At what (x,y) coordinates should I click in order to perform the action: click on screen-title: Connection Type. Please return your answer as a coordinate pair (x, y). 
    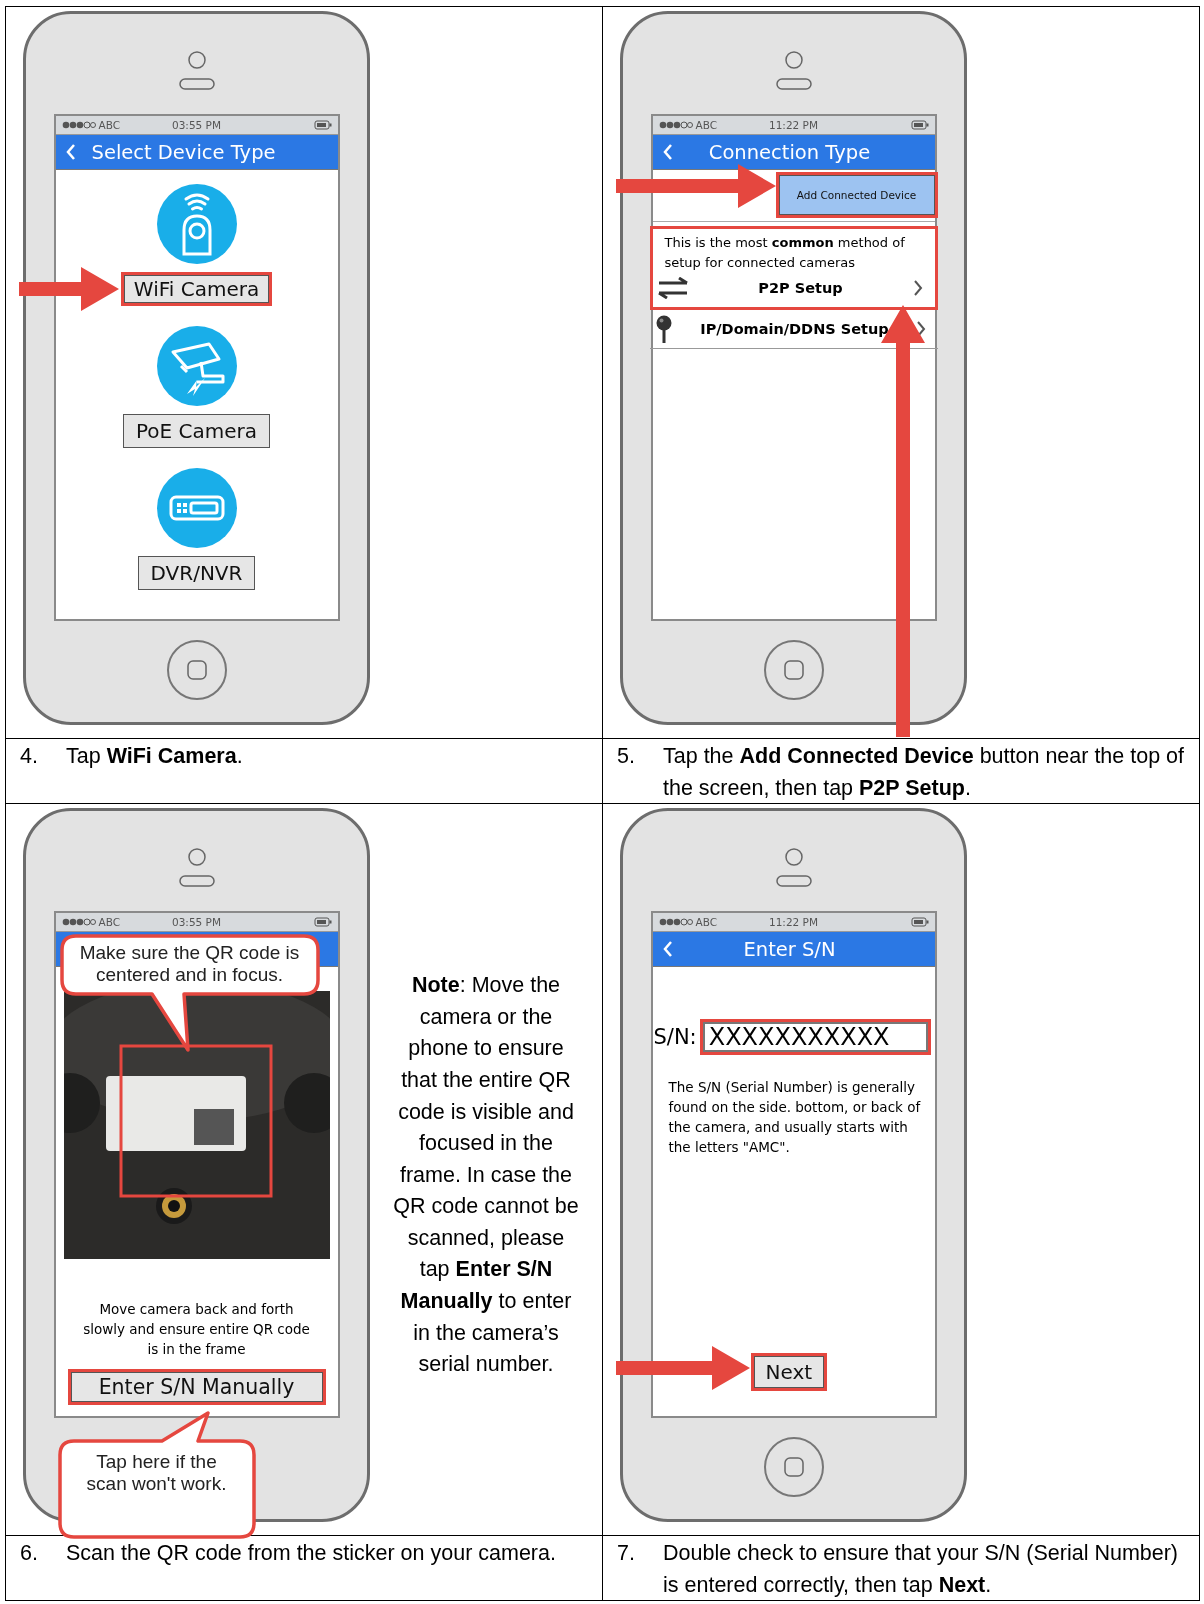
    Looking at the image, I should click on (789, 152).